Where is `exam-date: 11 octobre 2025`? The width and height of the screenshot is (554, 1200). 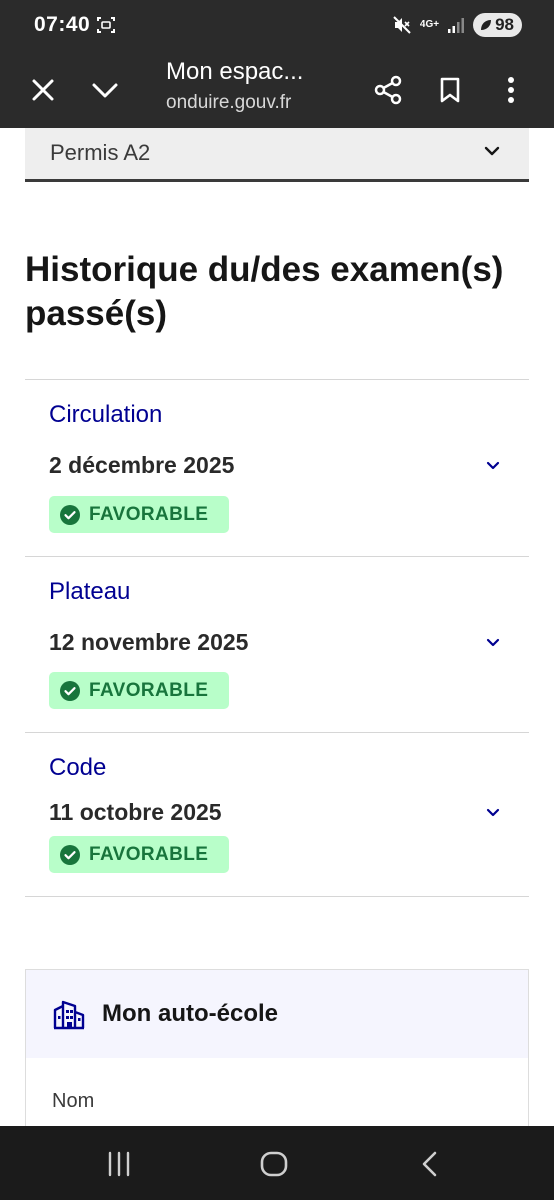
exam-date: 11 octobre 2025 is located at coordinates (135, 812).